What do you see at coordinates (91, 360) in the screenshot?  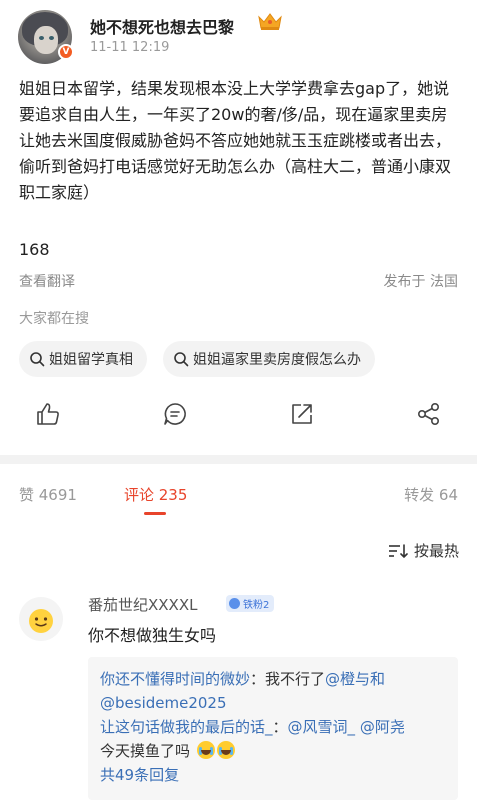 I see `search-chip-label: 姐姐留学真相` at bounding box center [91, 360].